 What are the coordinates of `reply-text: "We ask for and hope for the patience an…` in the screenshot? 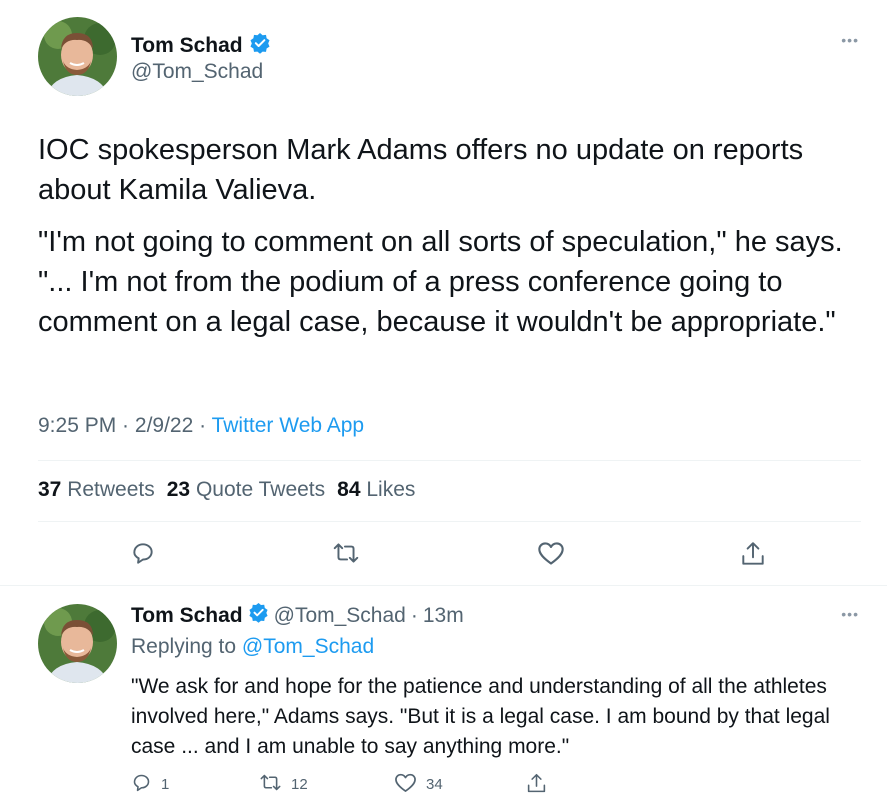 It's located at (480, 716).